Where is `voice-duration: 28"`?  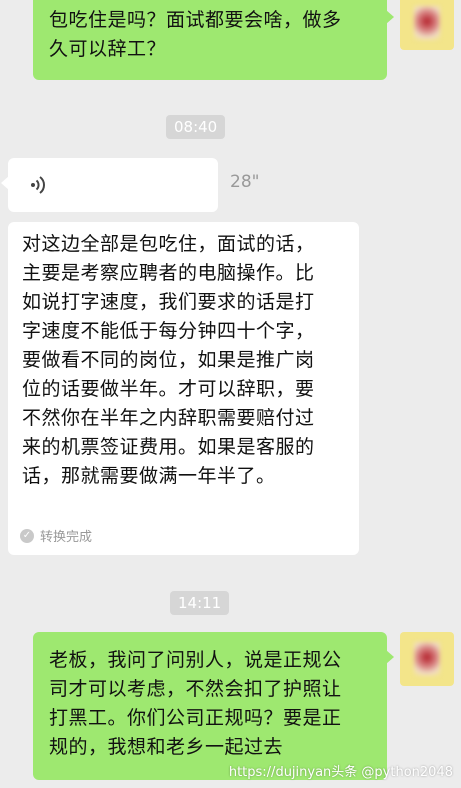 voice-duration: 28" is located at coordinates (245, 182).